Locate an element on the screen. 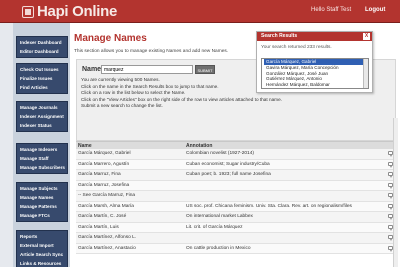  sidebar-item: Manage FTCs is located at coordinates (42, 215).